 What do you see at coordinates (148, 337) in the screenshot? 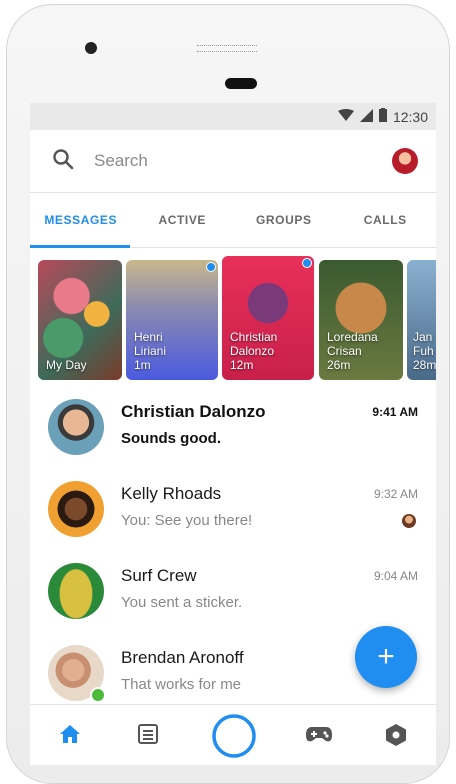
I see `story-label: Henri` at bounding box center [148, 337].